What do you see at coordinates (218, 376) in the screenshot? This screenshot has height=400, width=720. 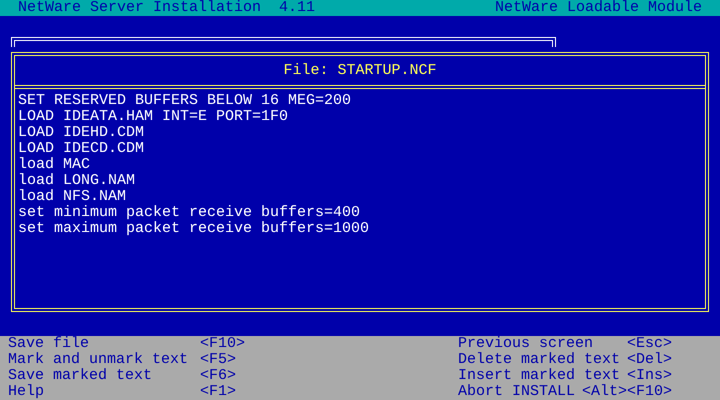 I see `help-key: <F6>` at bounding box center [218, 376].